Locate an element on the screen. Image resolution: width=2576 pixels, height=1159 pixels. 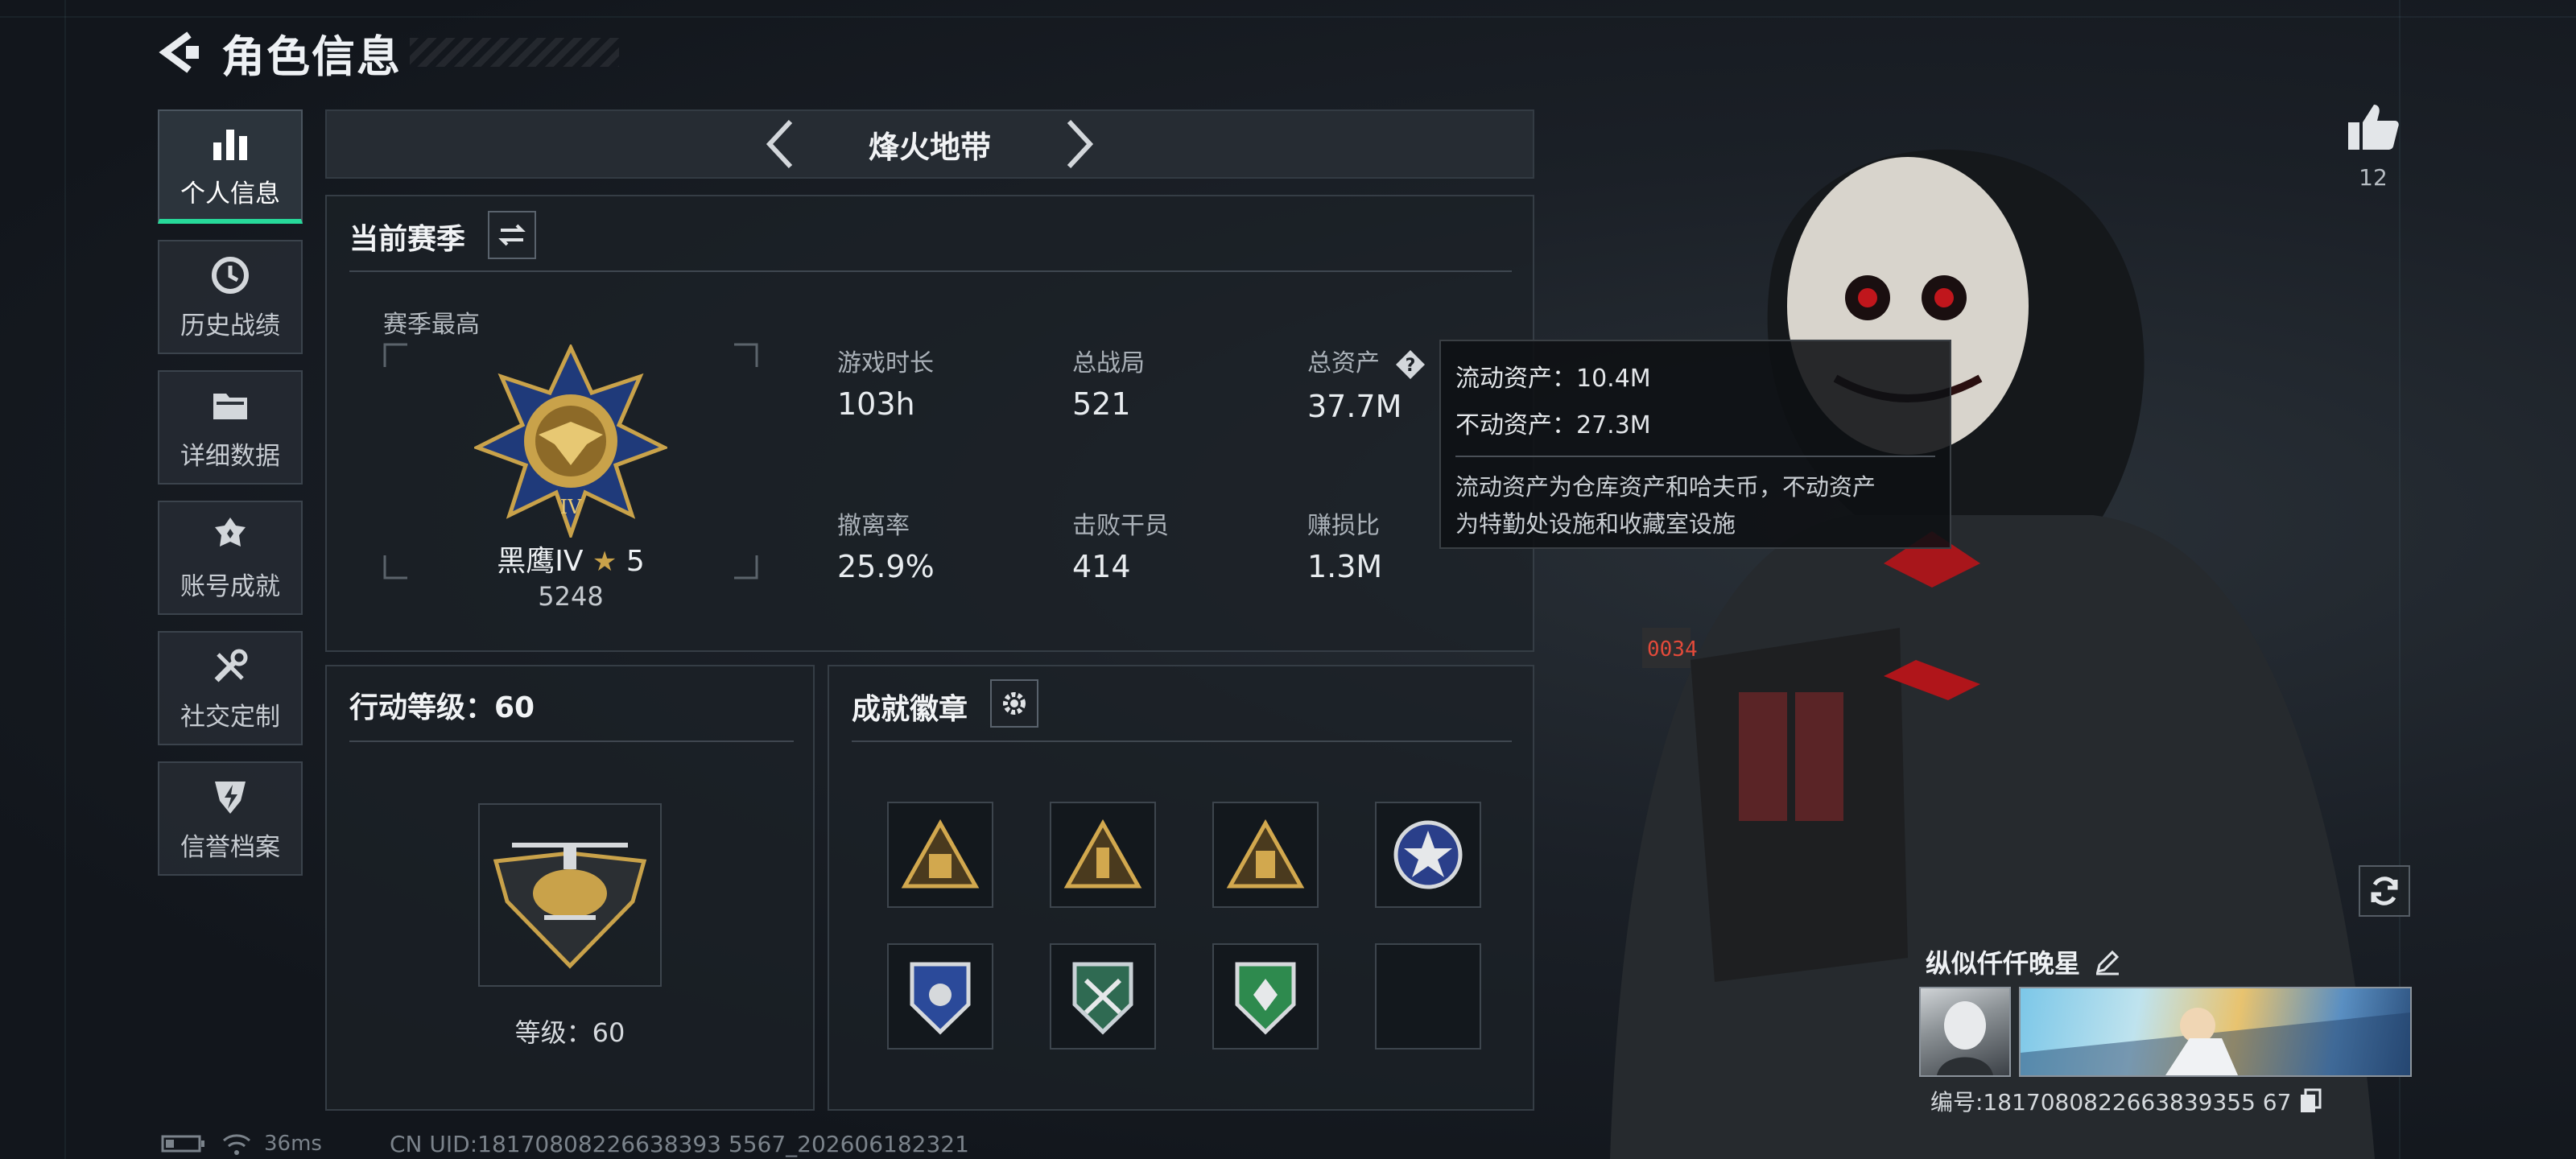
rank-stars: 5 is located at coordinates (635, 561).